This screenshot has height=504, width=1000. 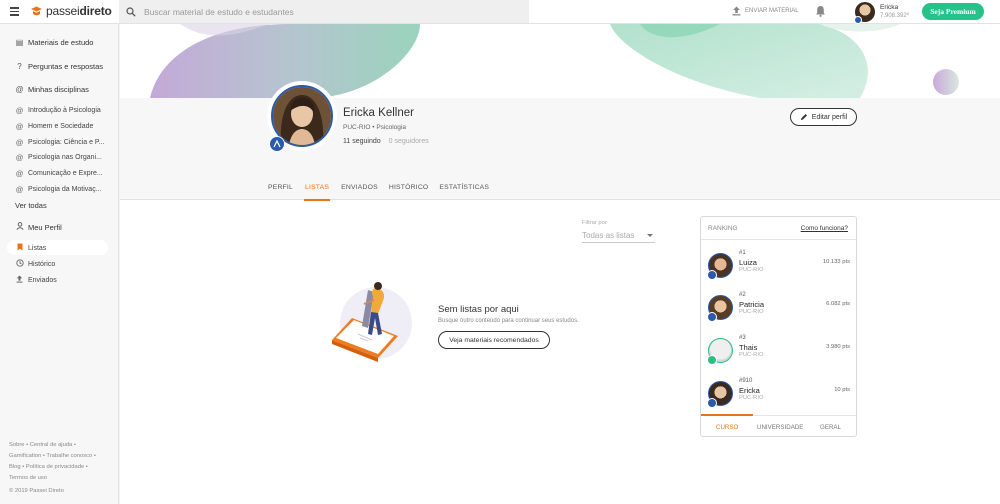 I want to click on recommended-materials-button: Veja materiais recomendados, so click(x=494, y=340).